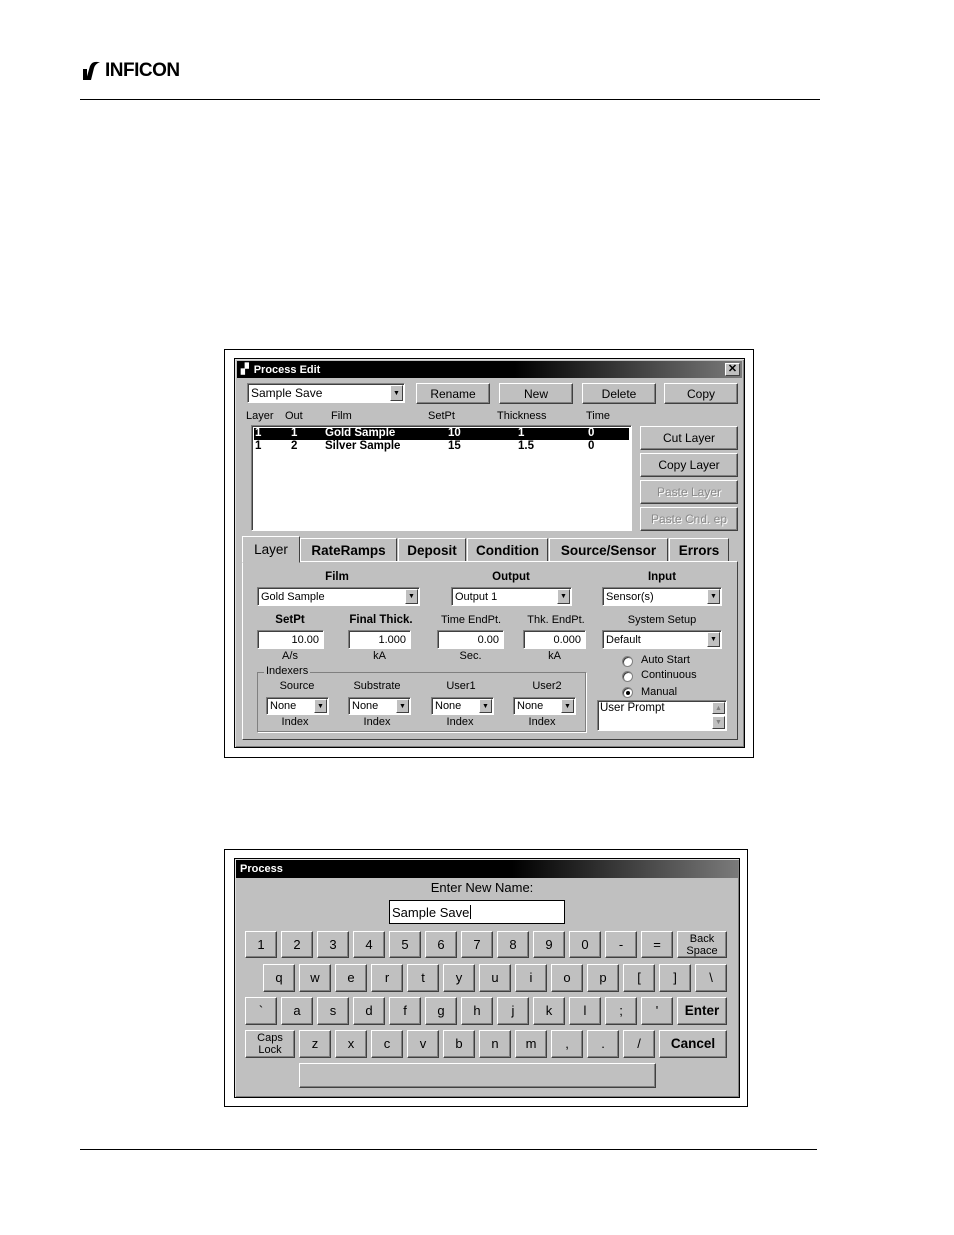 Image resolution: width=954 pixels, height=1235 pixels. I want to click on tab-layer: Layer, so click(271, 549).